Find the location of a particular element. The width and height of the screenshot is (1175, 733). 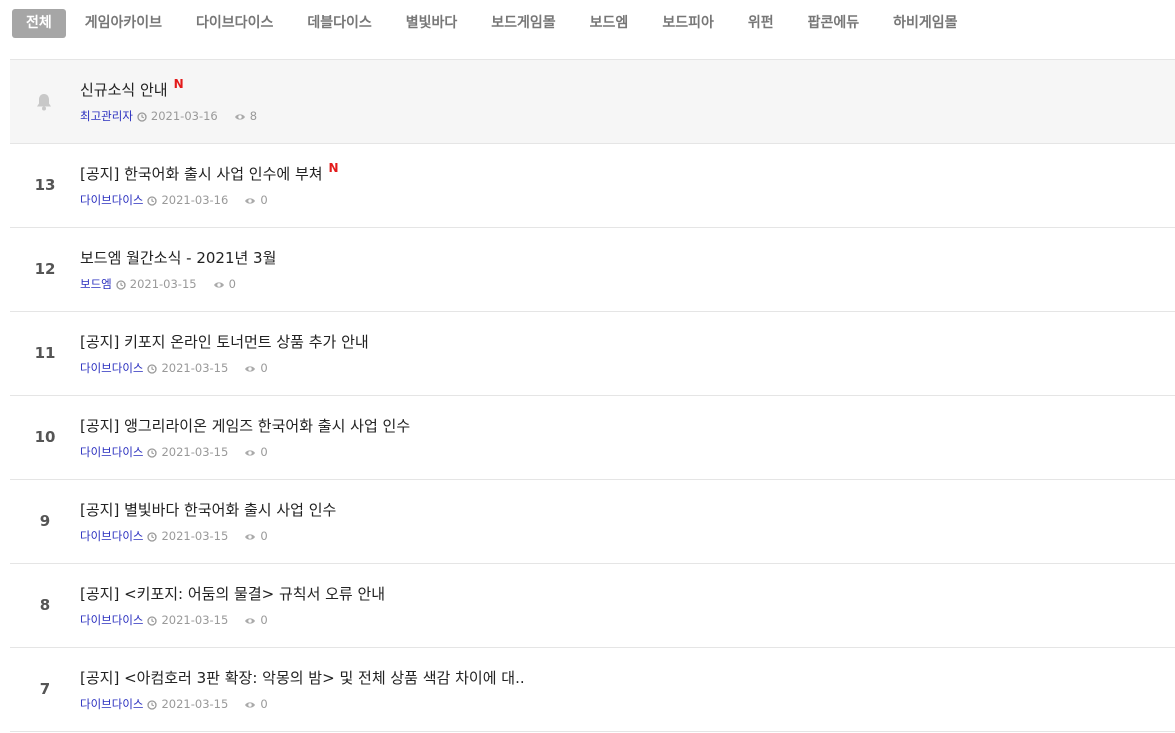

post-title: [공지] <키포지: 어둠의 물결> 규칙서 오류 안내 is located at coordinates (233, 594).